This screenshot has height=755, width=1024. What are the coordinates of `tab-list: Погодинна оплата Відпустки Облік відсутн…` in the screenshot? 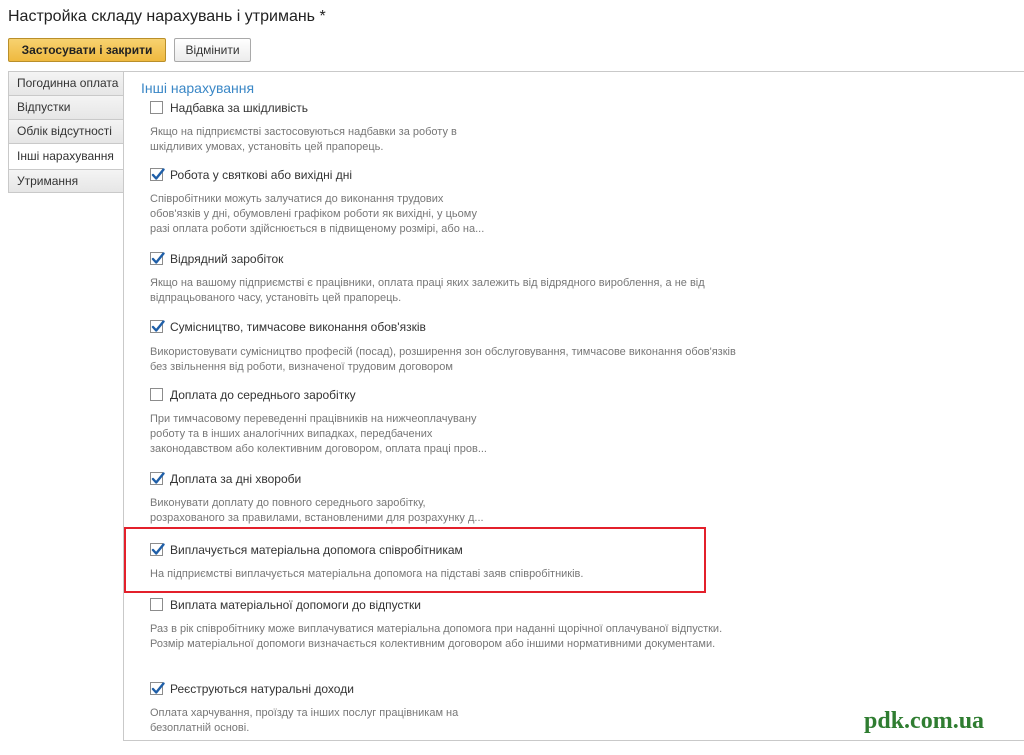 It's located at (66, 132).